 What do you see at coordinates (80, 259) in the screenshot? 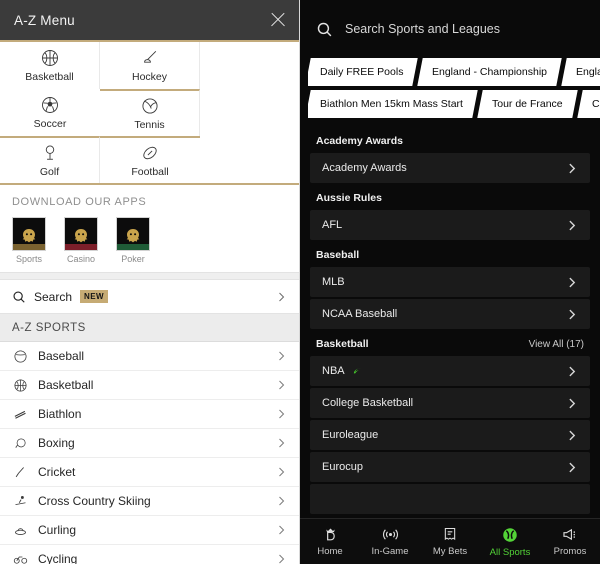
I see `app-tile-label: Casino` at bounding box center [80, 259].